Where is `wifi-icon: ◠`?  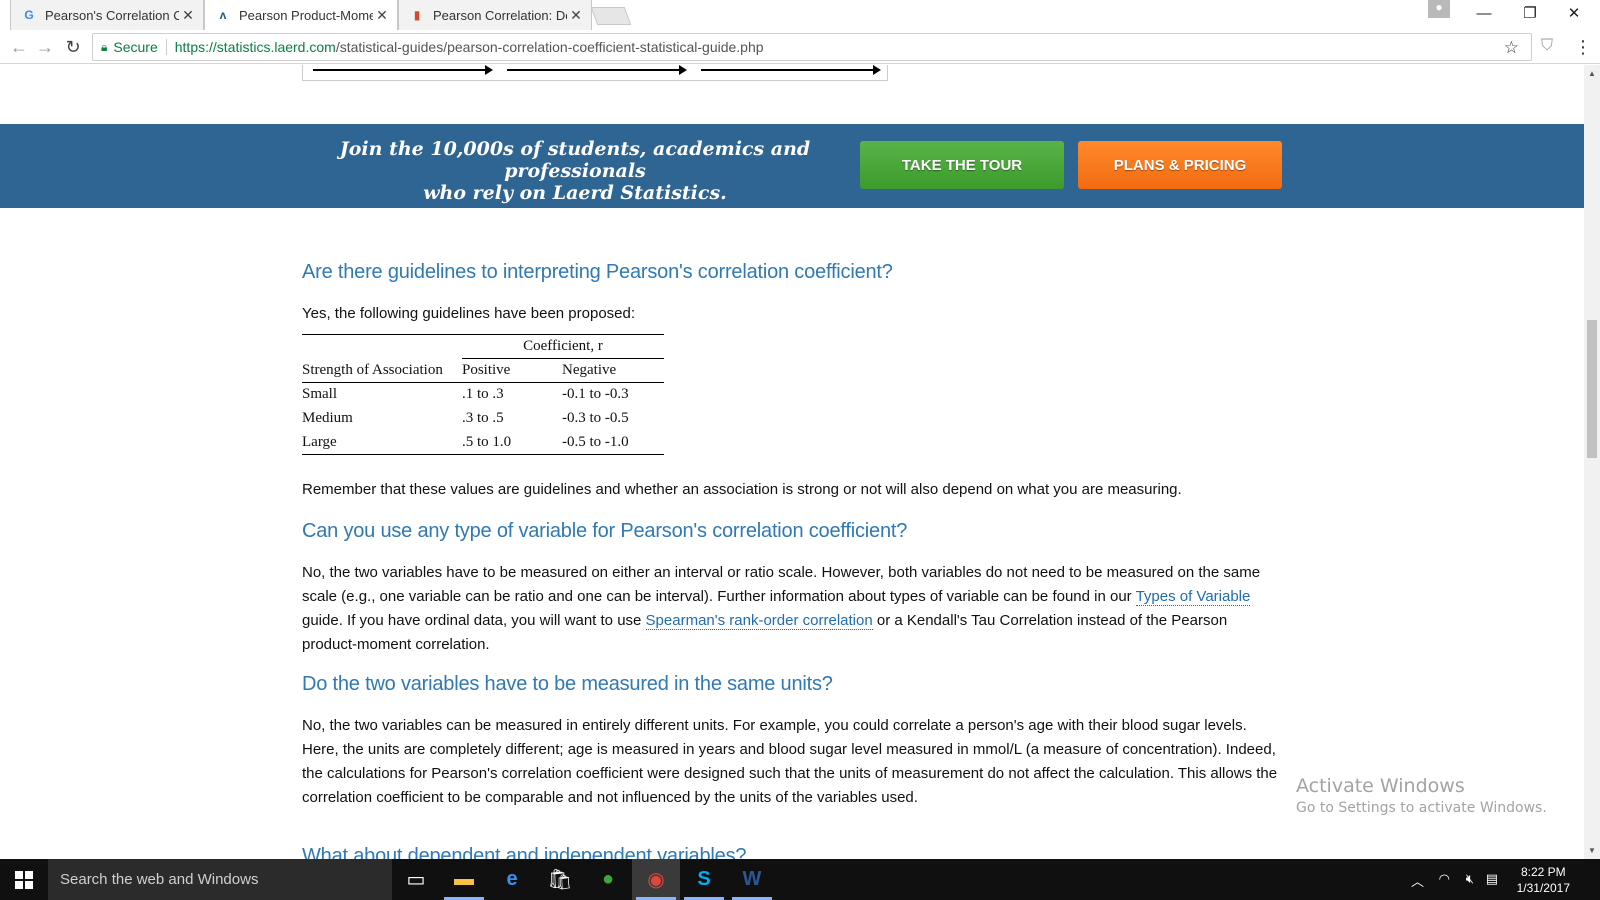 wifi-icon: ◠ is located at coordinates (1444, 879).